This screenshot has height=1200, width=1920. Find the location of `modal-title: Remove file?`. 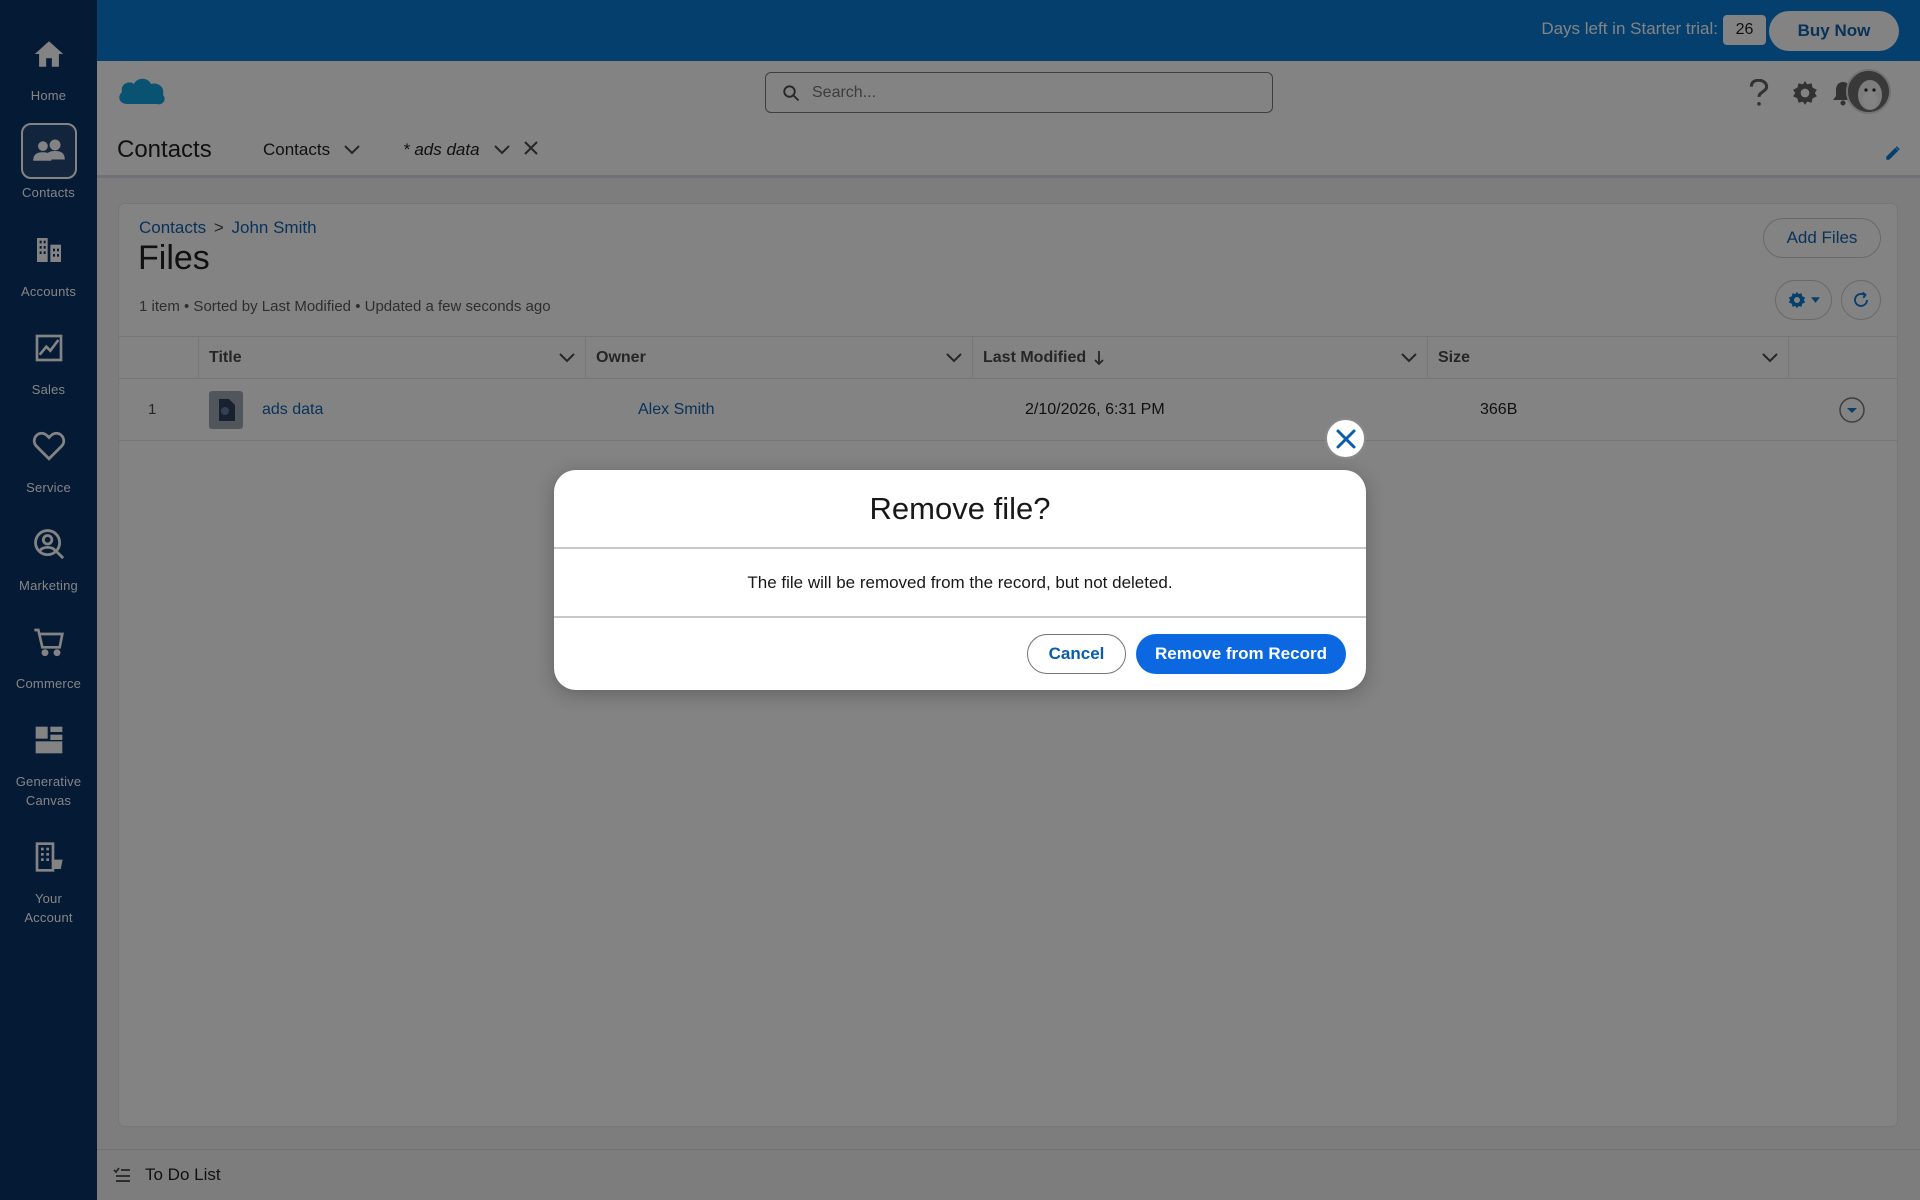

modal-title: Remove file? is located at coordinates (960, 508).